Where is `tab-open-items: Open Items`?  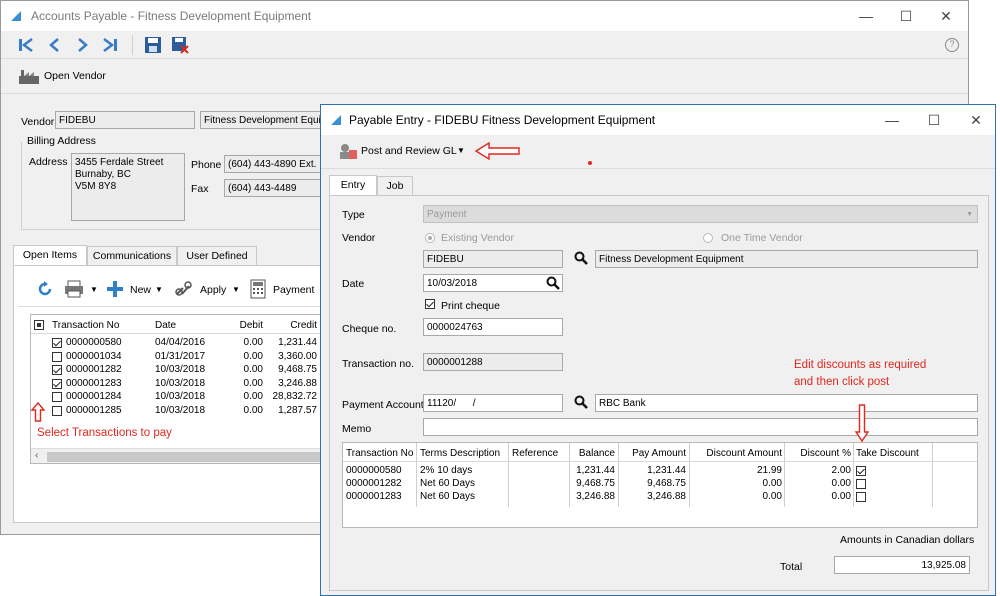
tab-open-items: Open Items is located at coordinates (50, 255).